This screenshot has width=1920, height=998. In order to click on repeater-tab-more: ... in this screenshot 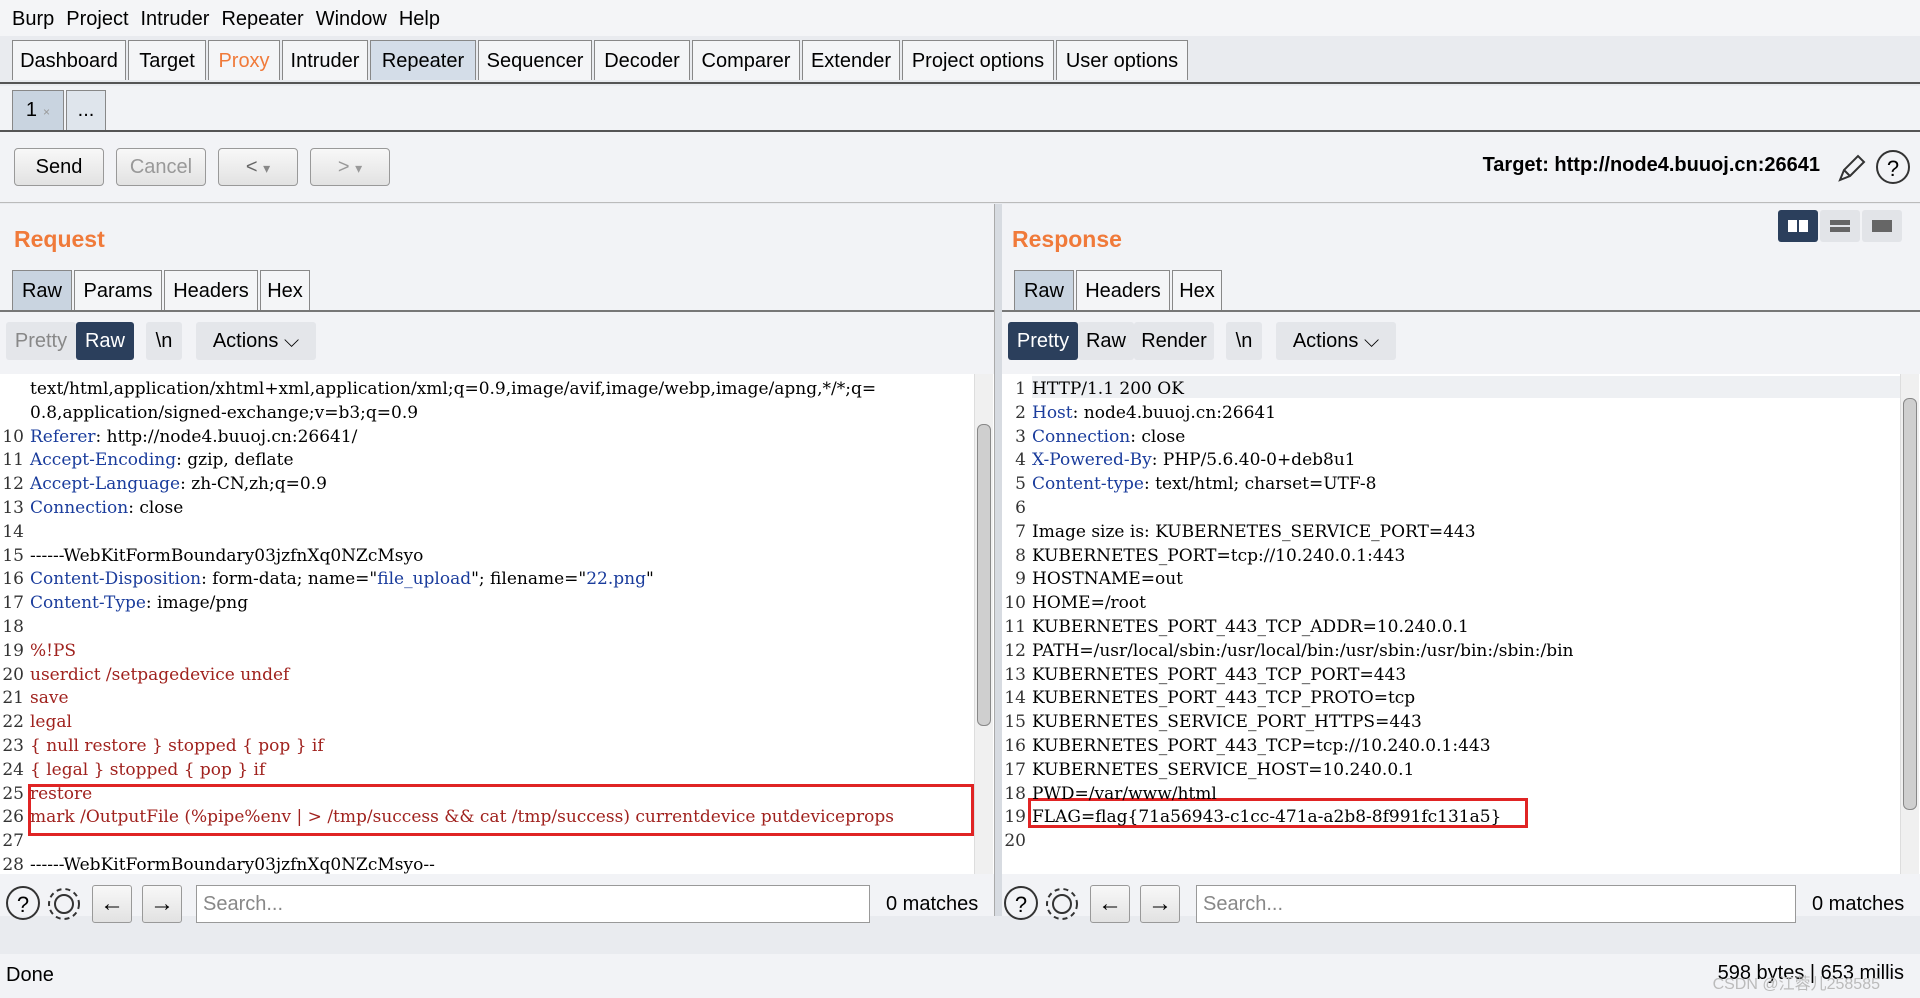, I will do `click(86, 110)`.